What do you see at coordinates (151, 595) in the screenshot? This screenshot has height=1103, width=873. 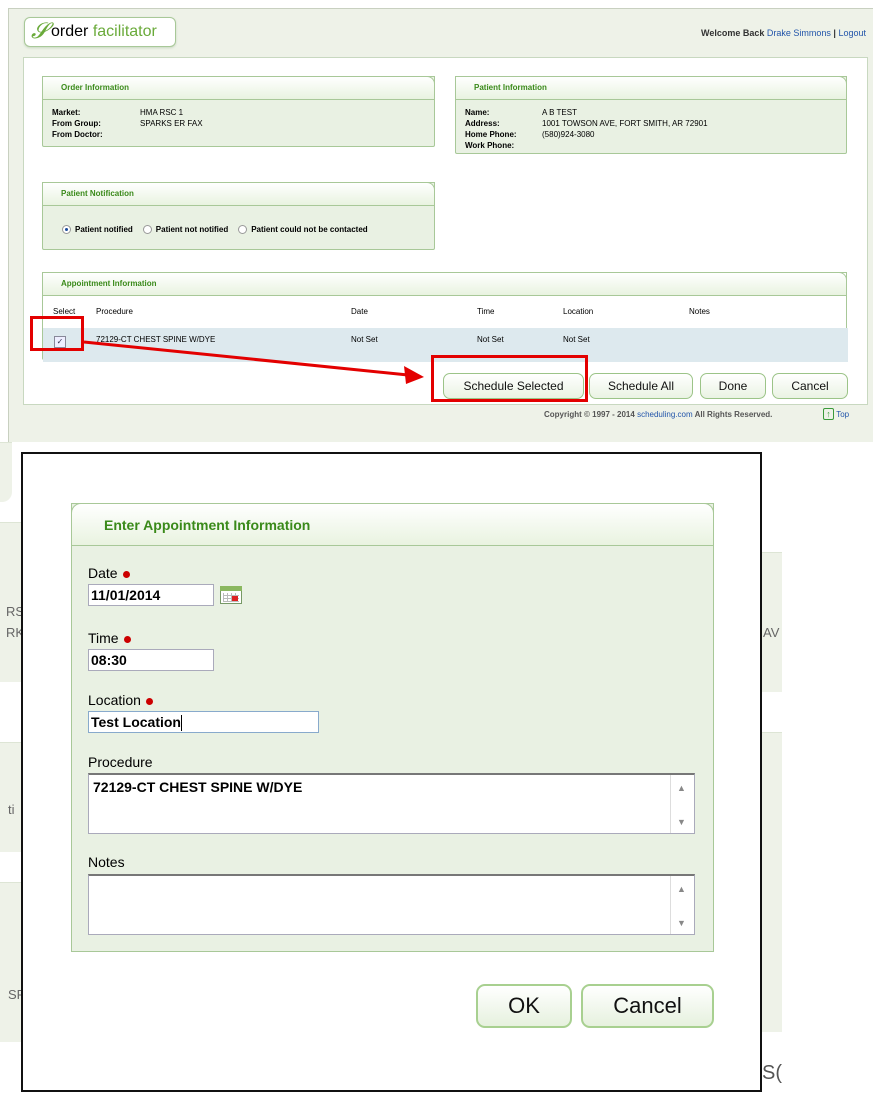 I see `date-input: 11/01/2014` at bounding box center [151, 595].